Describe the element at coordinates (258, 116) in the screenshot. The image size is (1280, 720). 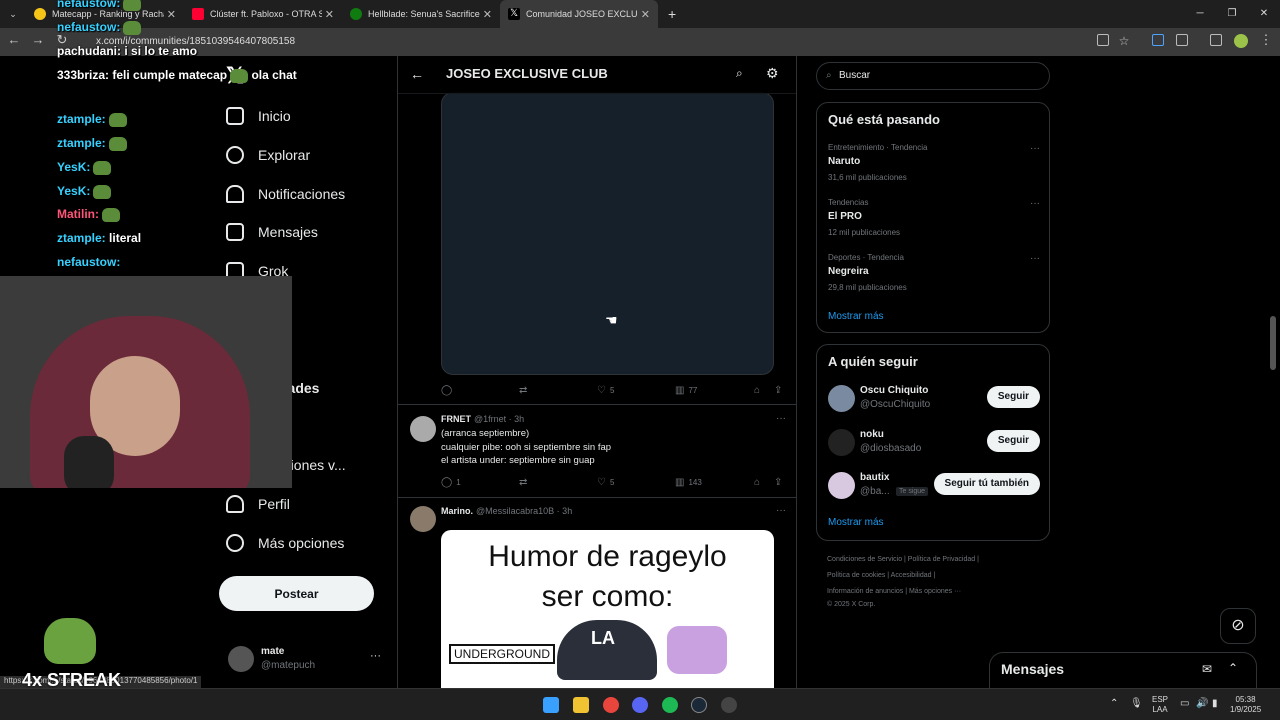
I see `nav-item-inicio: Inicio` at that location.